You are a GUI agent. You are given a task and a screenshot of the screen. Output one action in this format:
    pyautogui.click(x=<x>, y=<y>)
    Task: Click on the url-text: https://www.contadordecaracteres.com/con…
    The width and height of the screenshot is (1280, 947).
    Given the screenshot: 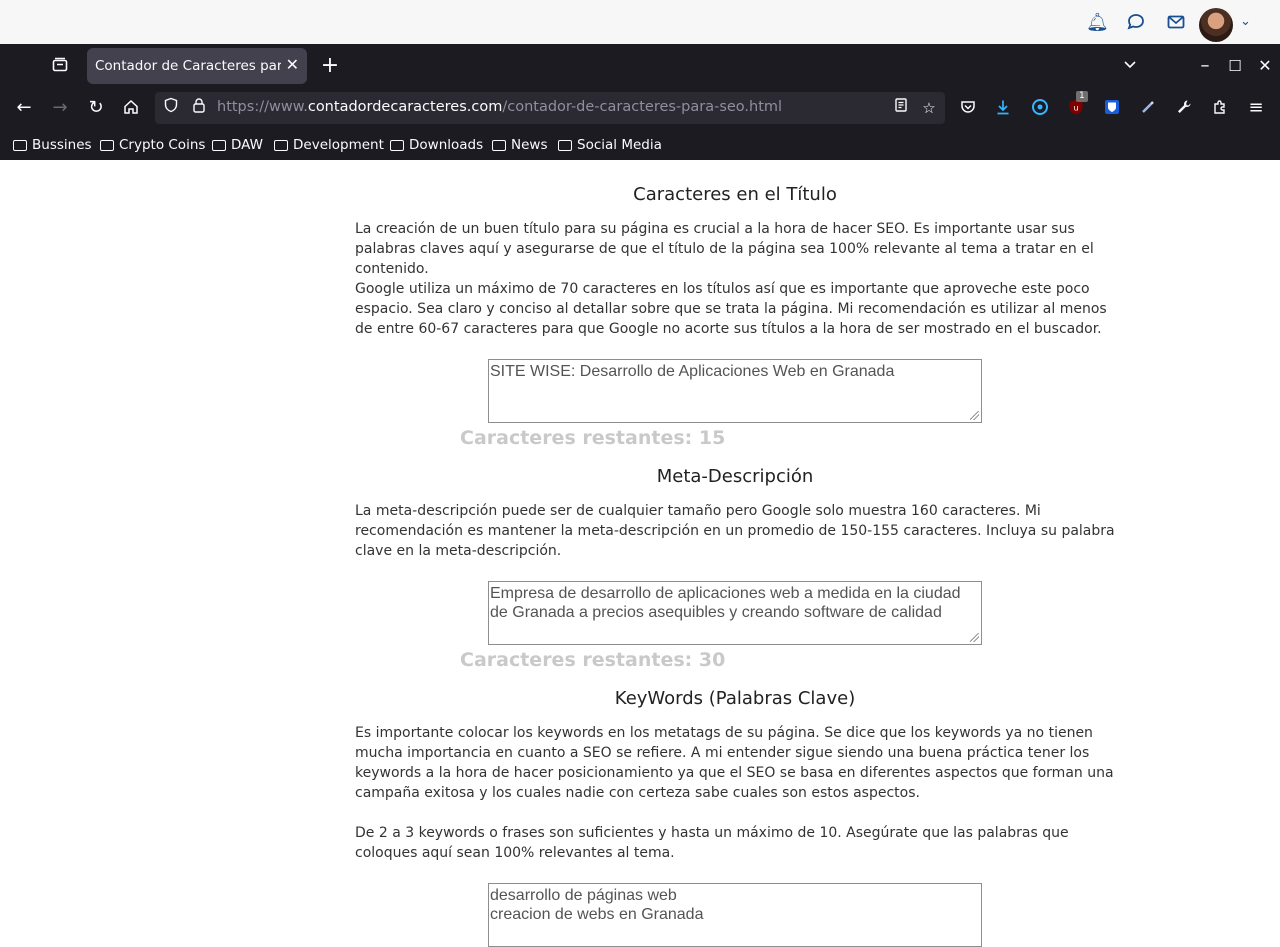 What is the action you would take?
    pyautogui.click(x=499, y=107)
    